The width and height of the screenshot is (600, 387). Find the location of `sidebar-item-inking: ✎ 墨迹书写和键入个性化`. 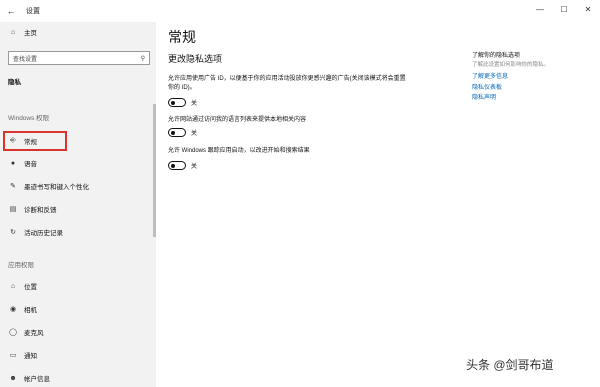

sidebar-item-inking: ✎ 墨迹书写和键入个性化 is located at coordinates (78, 186).